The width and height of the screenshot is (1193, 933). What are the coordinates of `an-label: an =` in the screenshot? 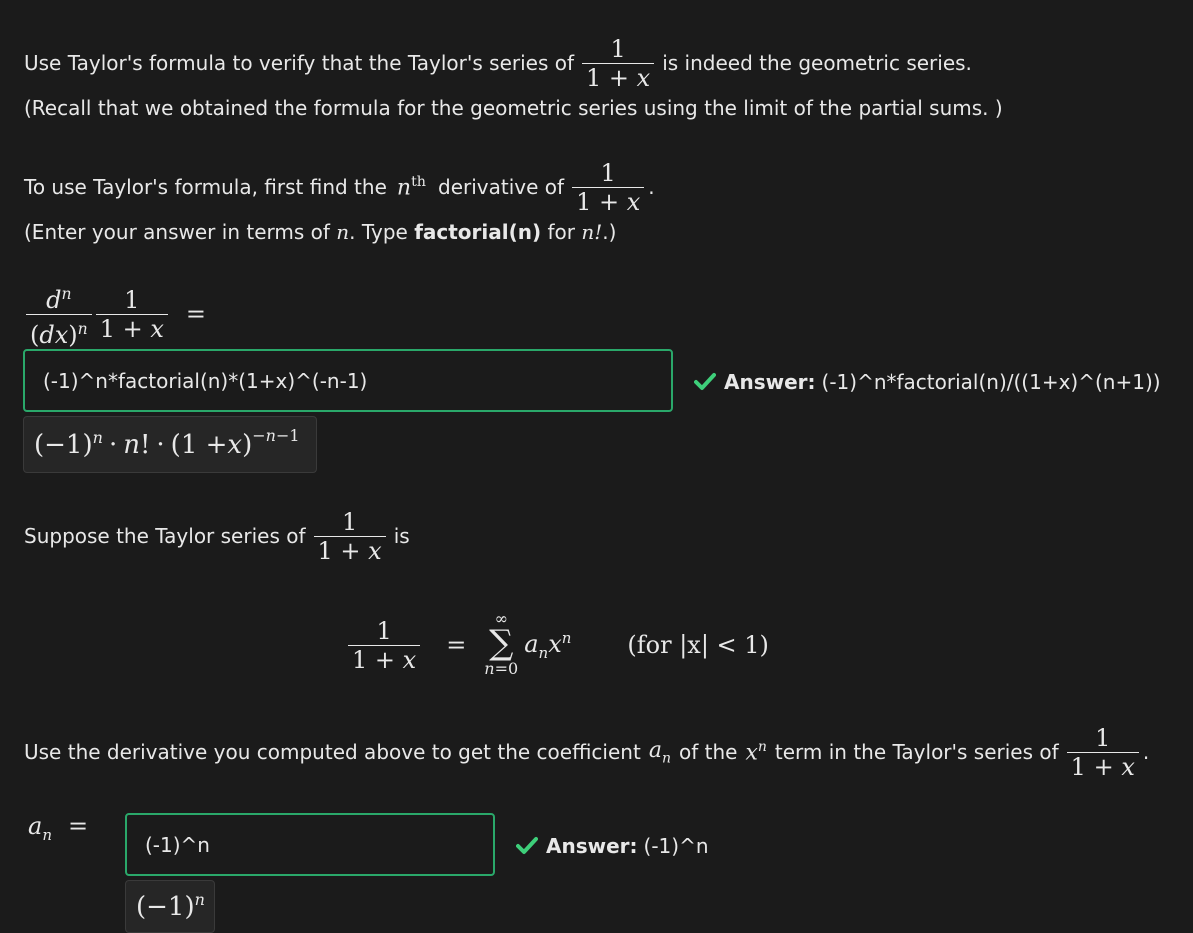 It's located at (58, 828).